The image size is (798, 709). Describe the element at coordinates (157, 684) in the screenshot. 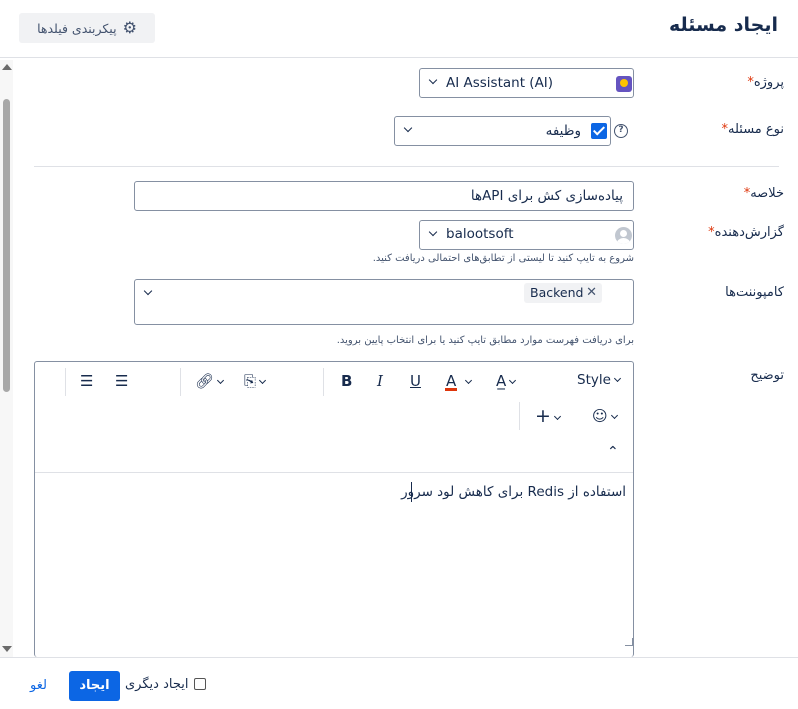

I see `create-another-label: ایجاد دیگری` at that location.